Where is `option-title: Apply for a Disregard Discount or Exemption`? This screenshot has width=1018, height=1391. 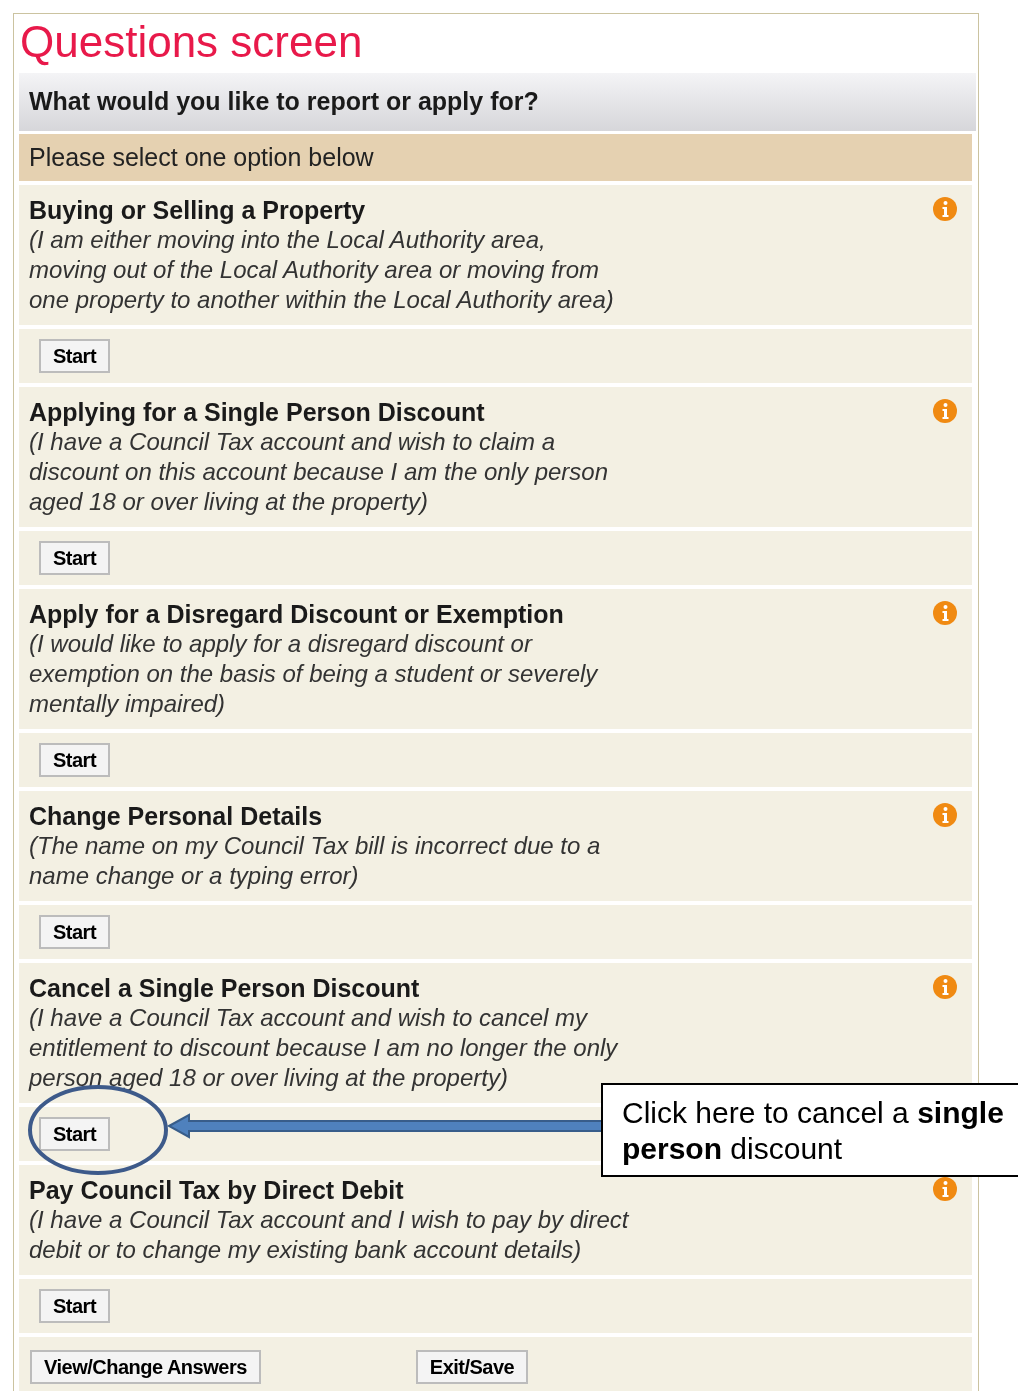 option-title: Apply for a Disregard Discount or Exemption is located at coordinates (297, 614).